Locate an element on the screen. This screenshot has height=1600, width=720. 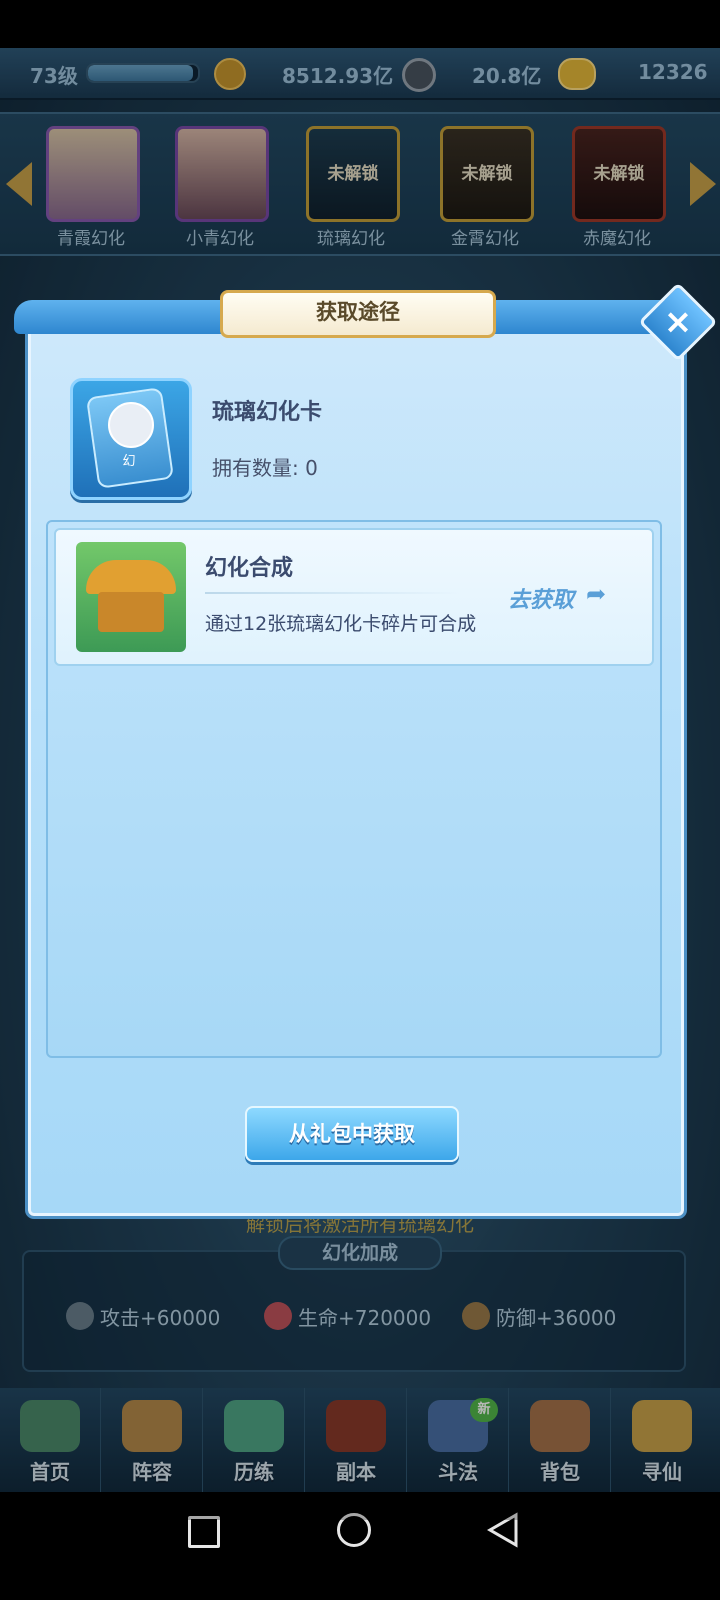
gift-button-label: 从礼包中获取 is located at coordinates (352, 1134).